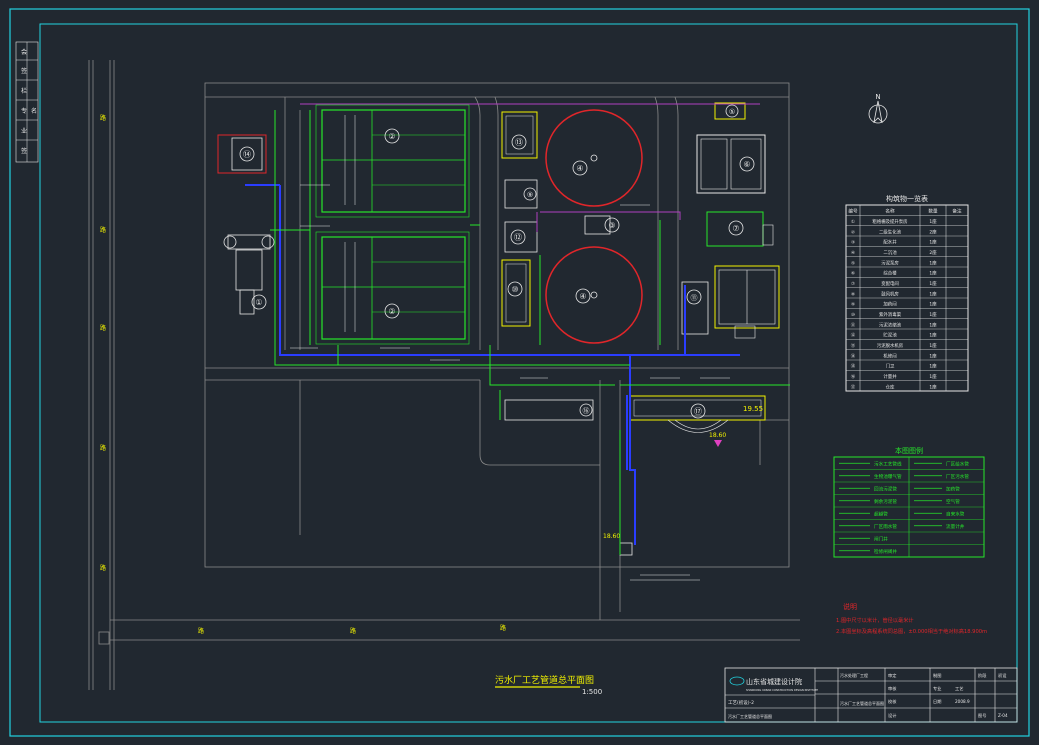 The image size is (1039, 745). What do you see at coordinates (957, 463) in the screenshot?
I see `legend-item-label: 厂区给水管` at bounding box center [957, 463].